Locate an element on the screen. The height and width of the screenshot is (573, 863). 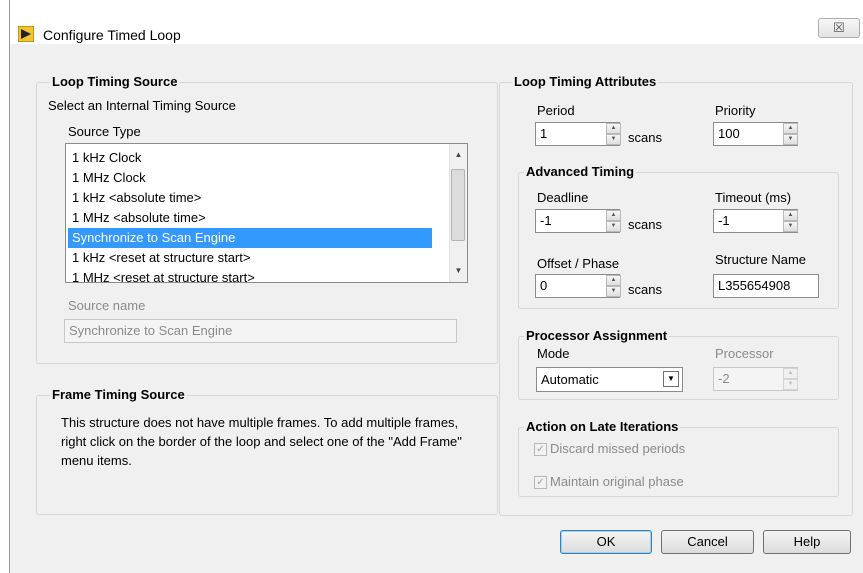
close-icon: ☒ is located at coordinates (839, 27).